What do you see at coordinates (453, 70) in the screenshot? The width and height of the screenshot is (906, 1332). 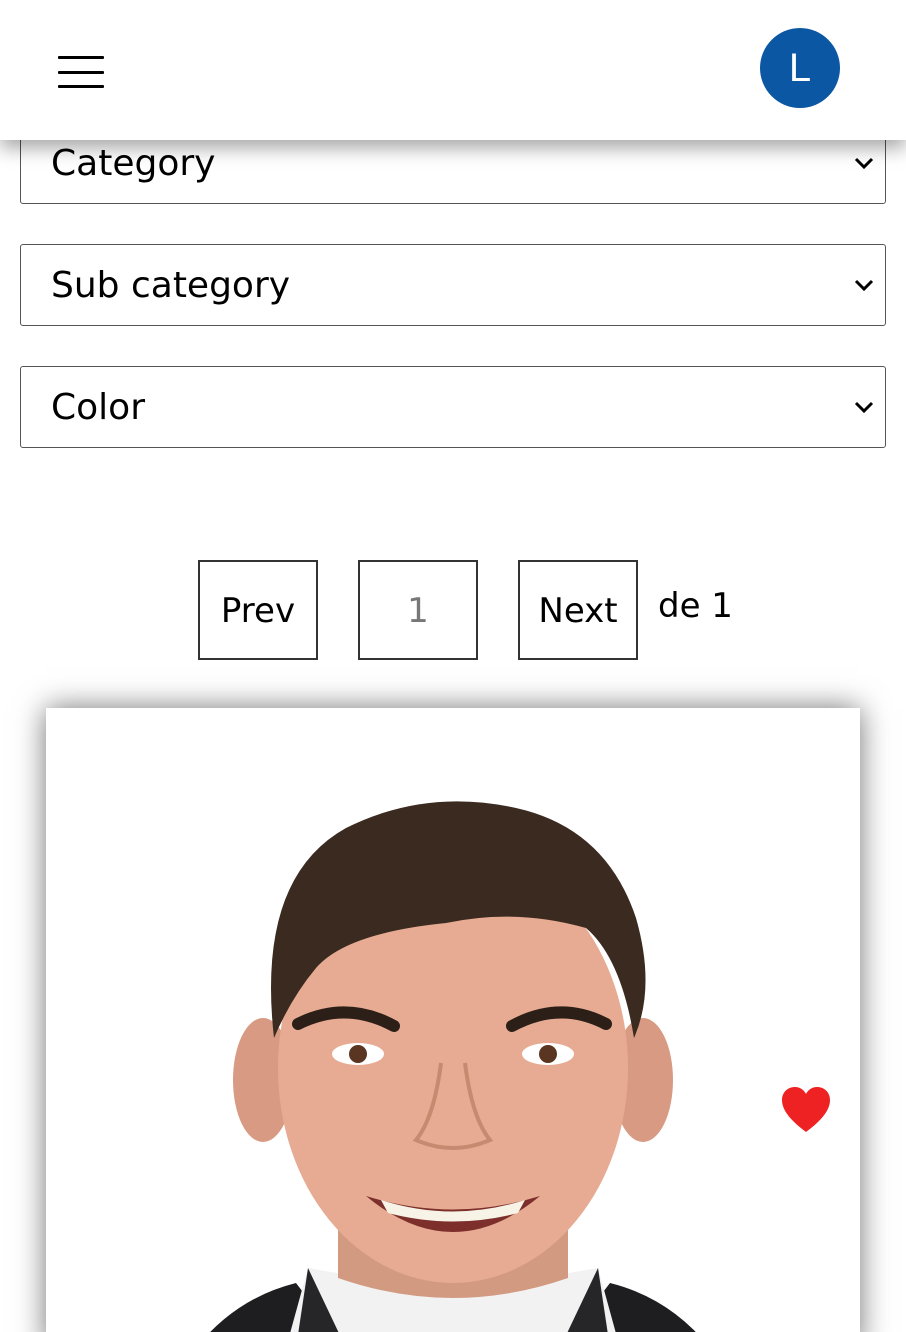 I see `top-bar: L` at bounding box center [453, 70].